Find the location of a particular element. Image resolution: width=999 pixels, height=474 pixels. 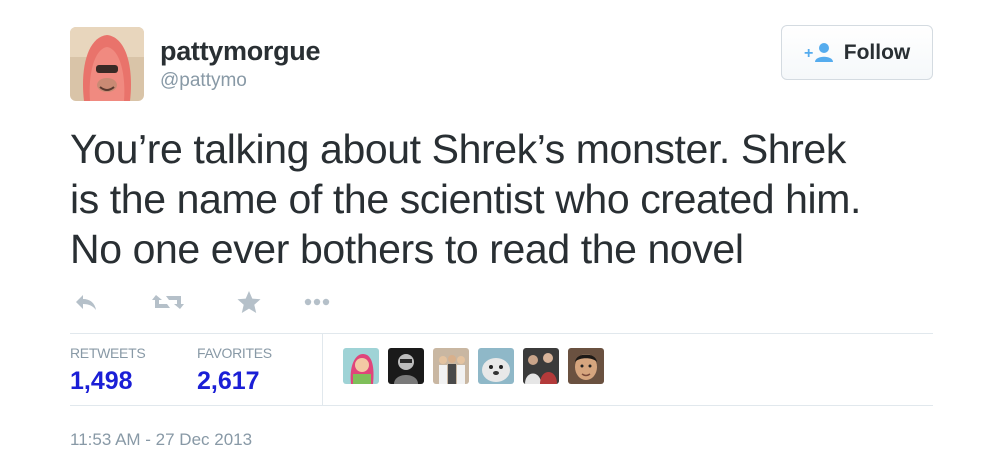

divider-bottom is located at coordinates (501, 405).